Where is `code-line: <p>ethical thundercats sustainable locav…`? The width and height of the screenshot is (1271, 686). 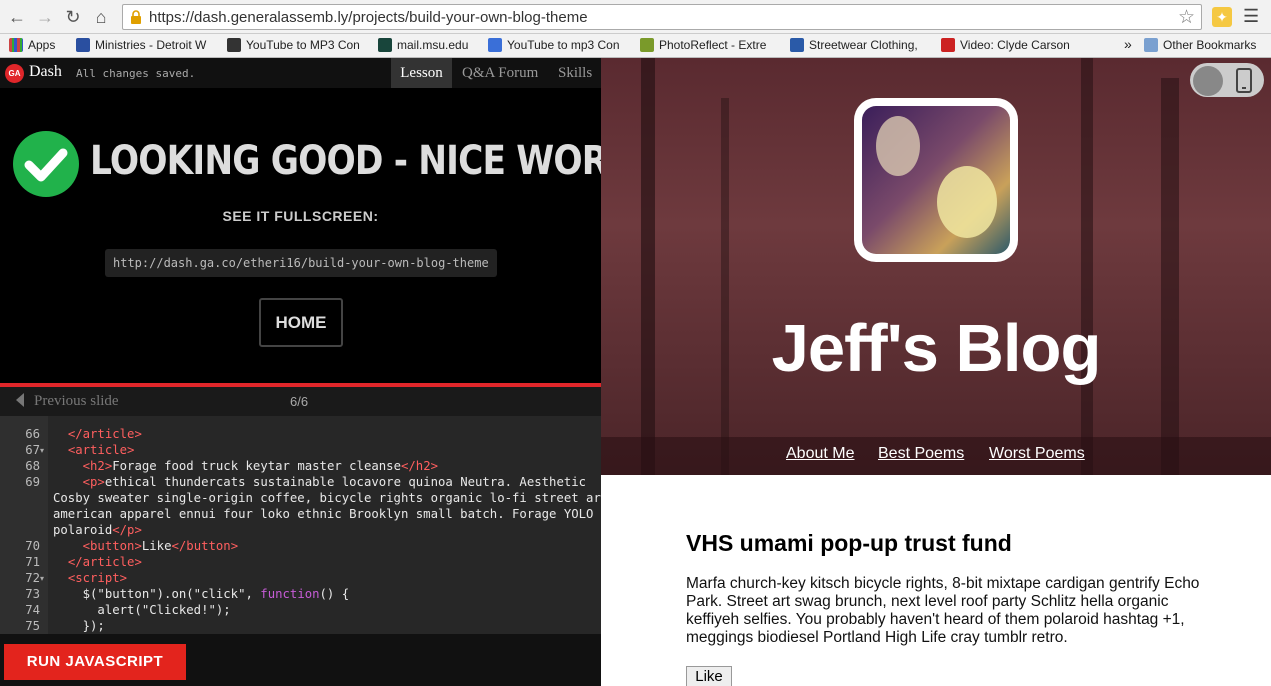
code-line: <p>ethical thundercats sustainable locav… is located at coordinates (319, 482).